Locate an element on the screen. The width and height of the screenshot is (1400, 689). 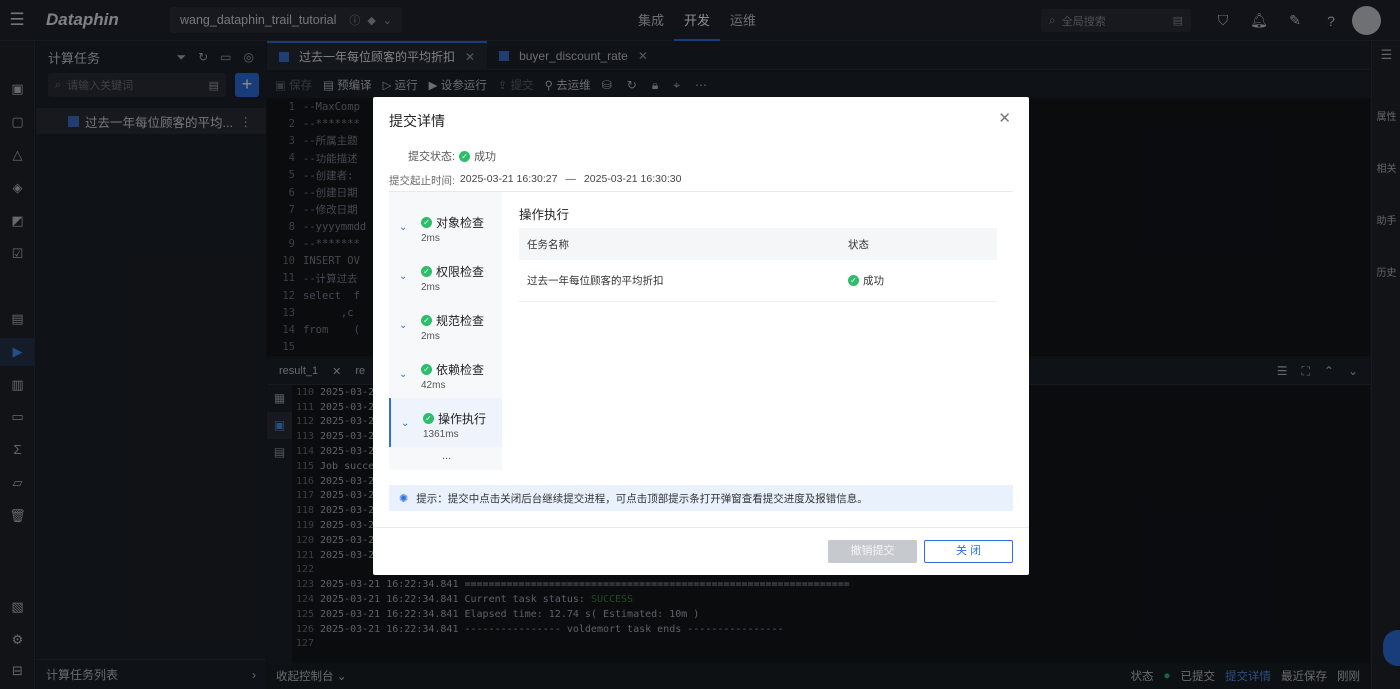
operation-table: 任务名称 状态 过去一年每位顾客的平均折扣 ✓ 成功 is located at coordinates (758, 265).